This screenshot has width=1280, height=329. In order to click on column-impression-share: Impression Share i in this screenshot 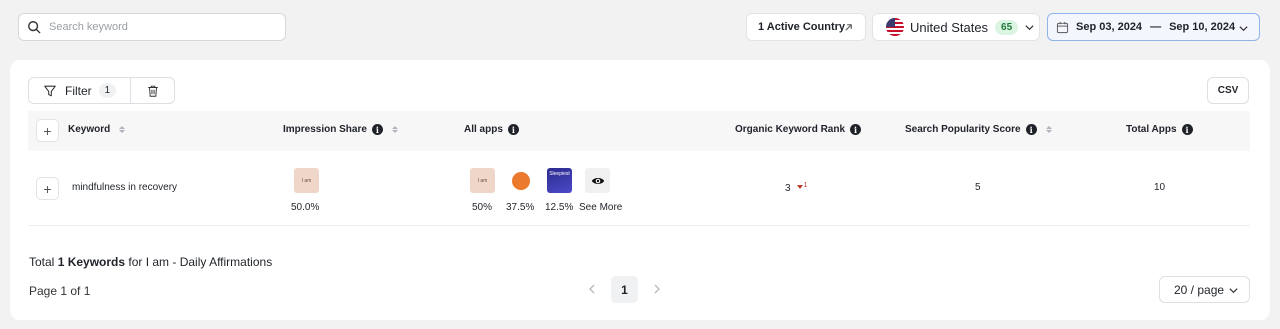, I will do `click(341, 129)`.